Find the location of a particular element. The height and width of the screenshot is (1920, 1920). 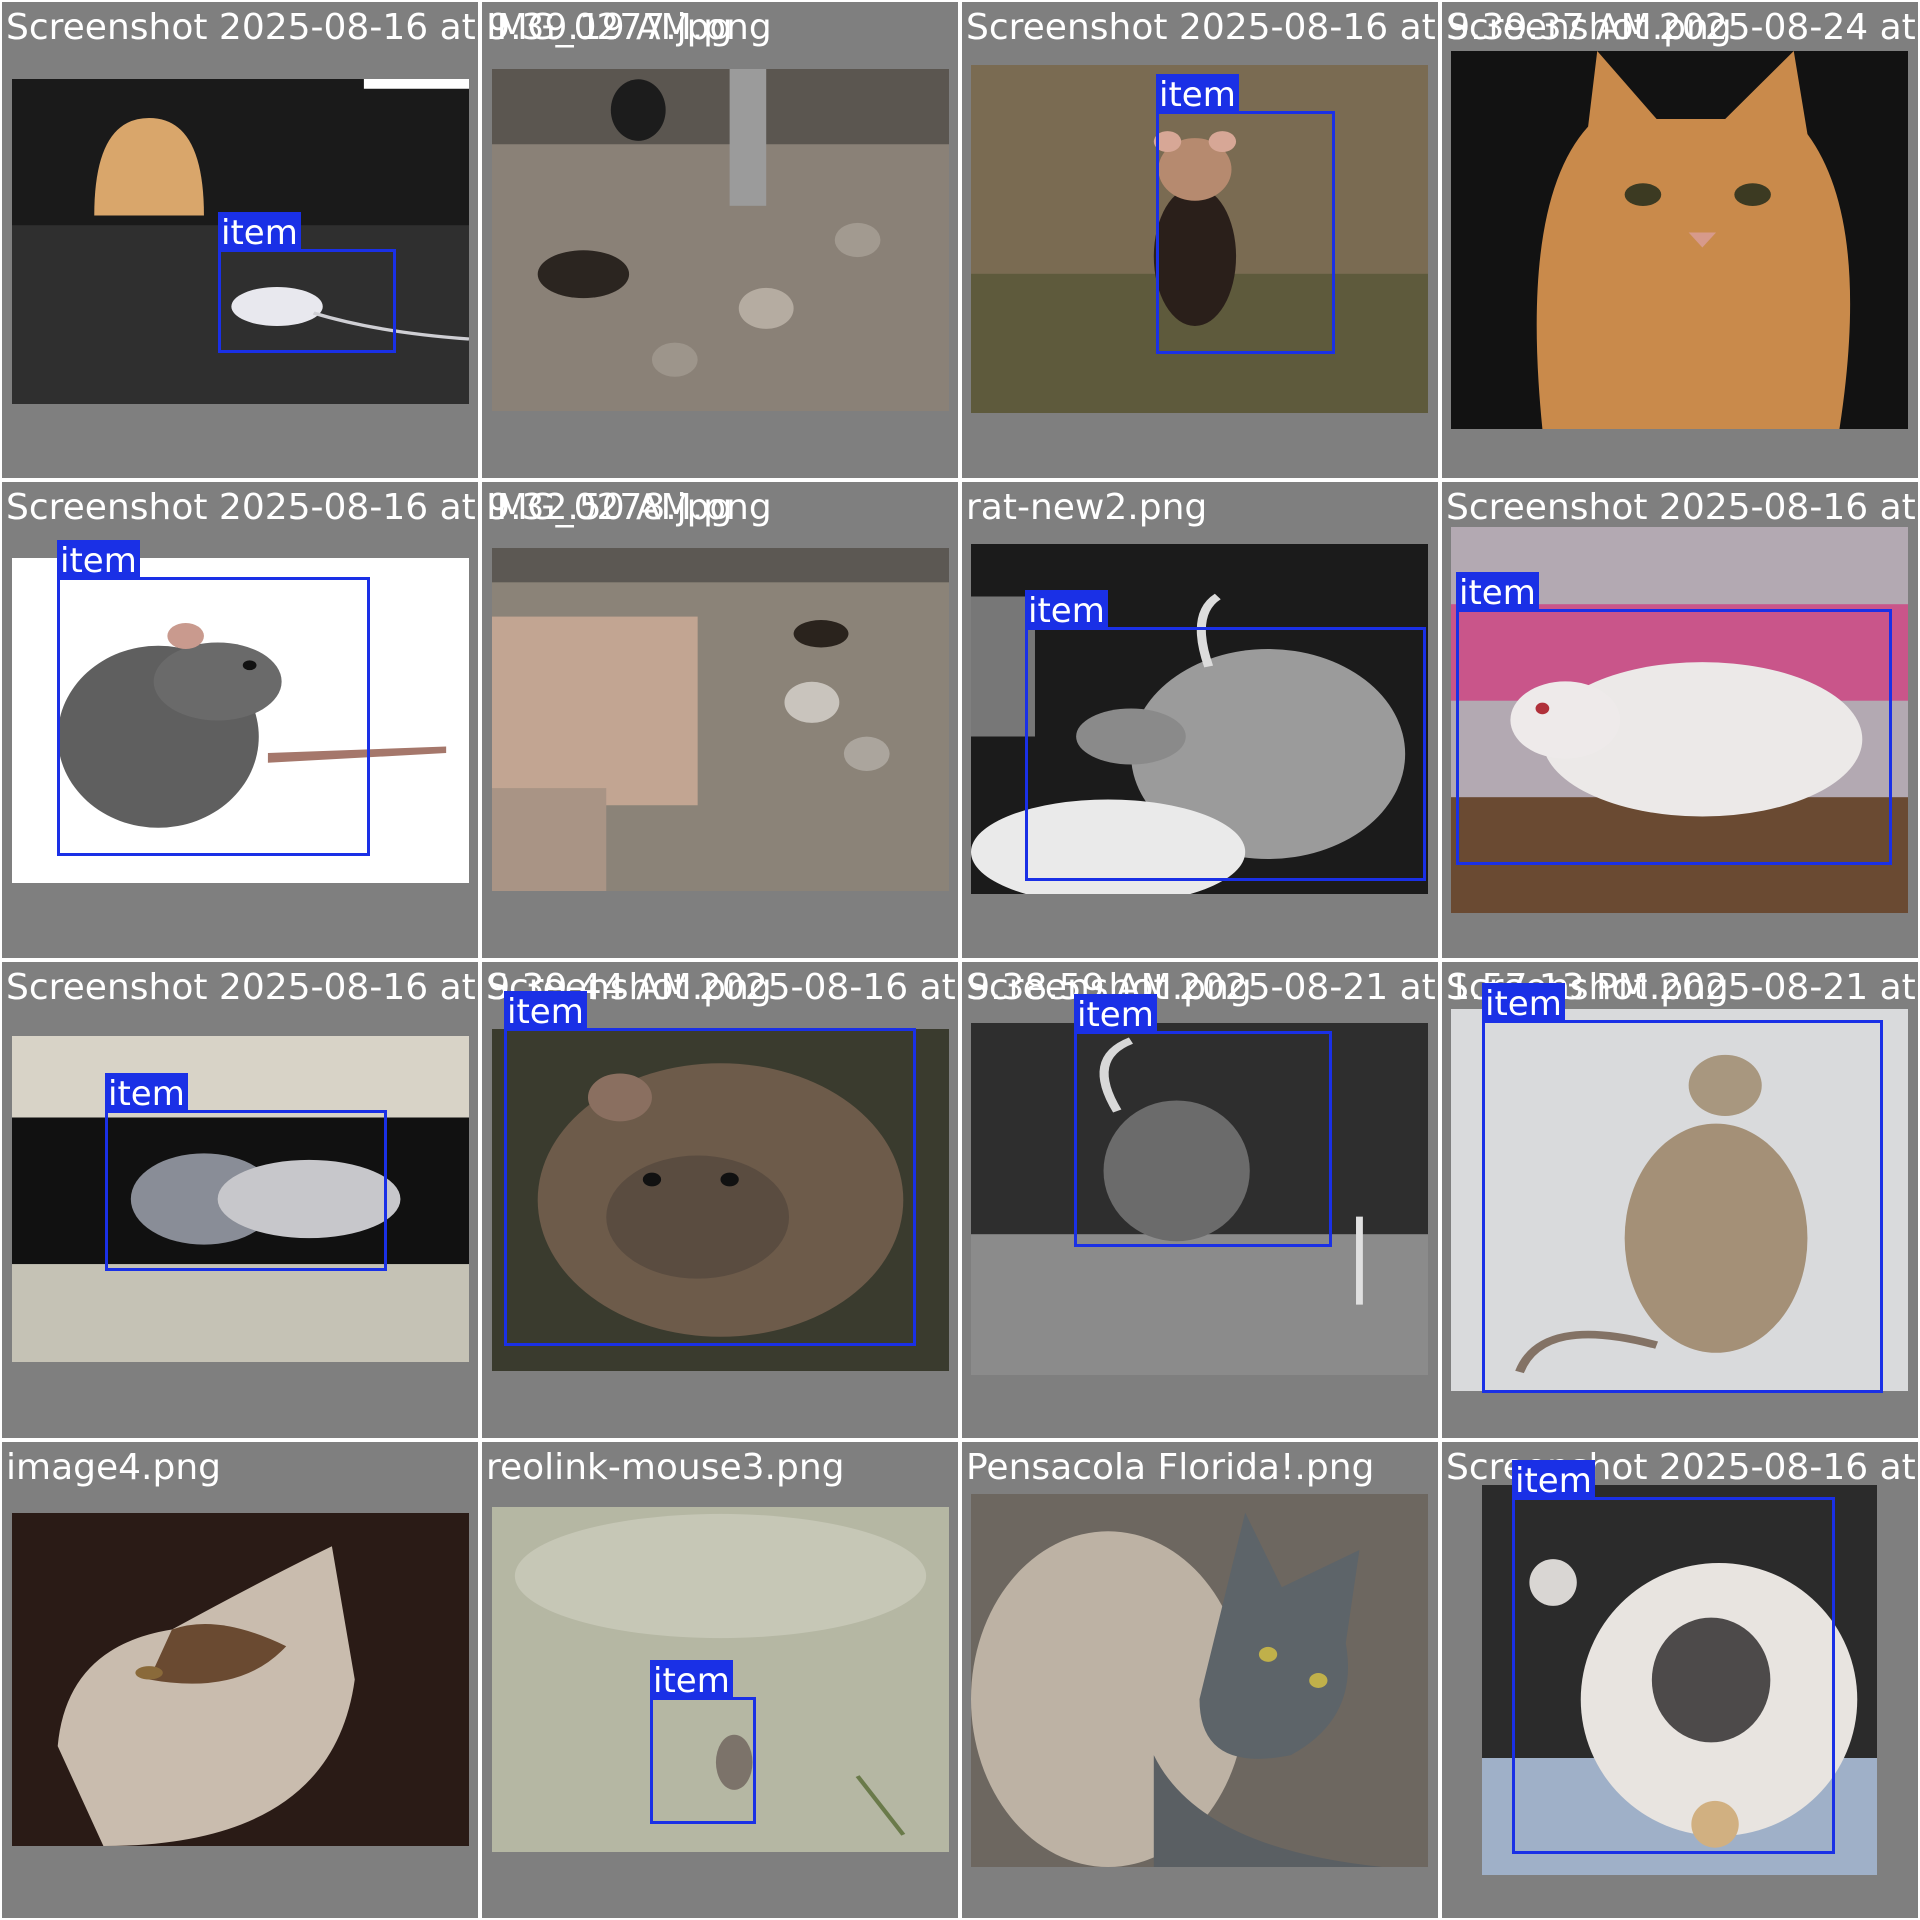

cell-filename: Screenshot 2025-08-24 at 1 is located at coordinates (1683, 27).